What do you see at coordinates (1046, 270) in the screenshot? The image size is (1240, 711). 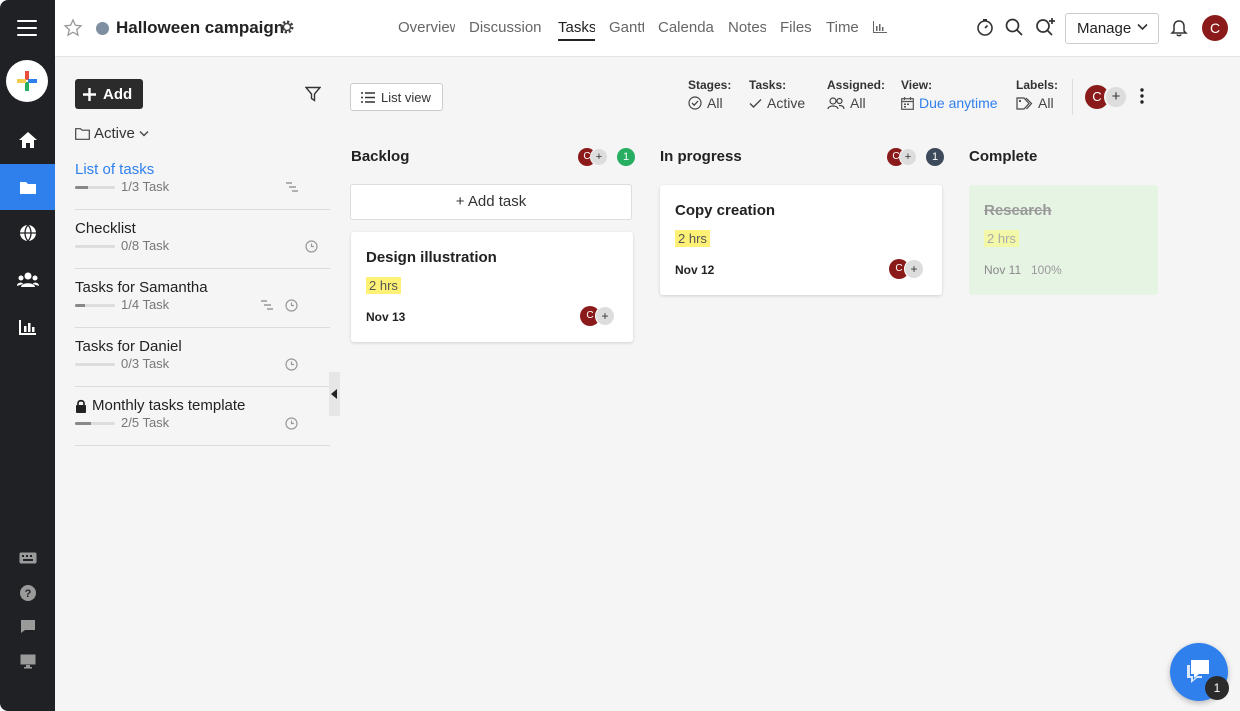 I see `completion-percent: 100%` at bounding box center [1046, 270].